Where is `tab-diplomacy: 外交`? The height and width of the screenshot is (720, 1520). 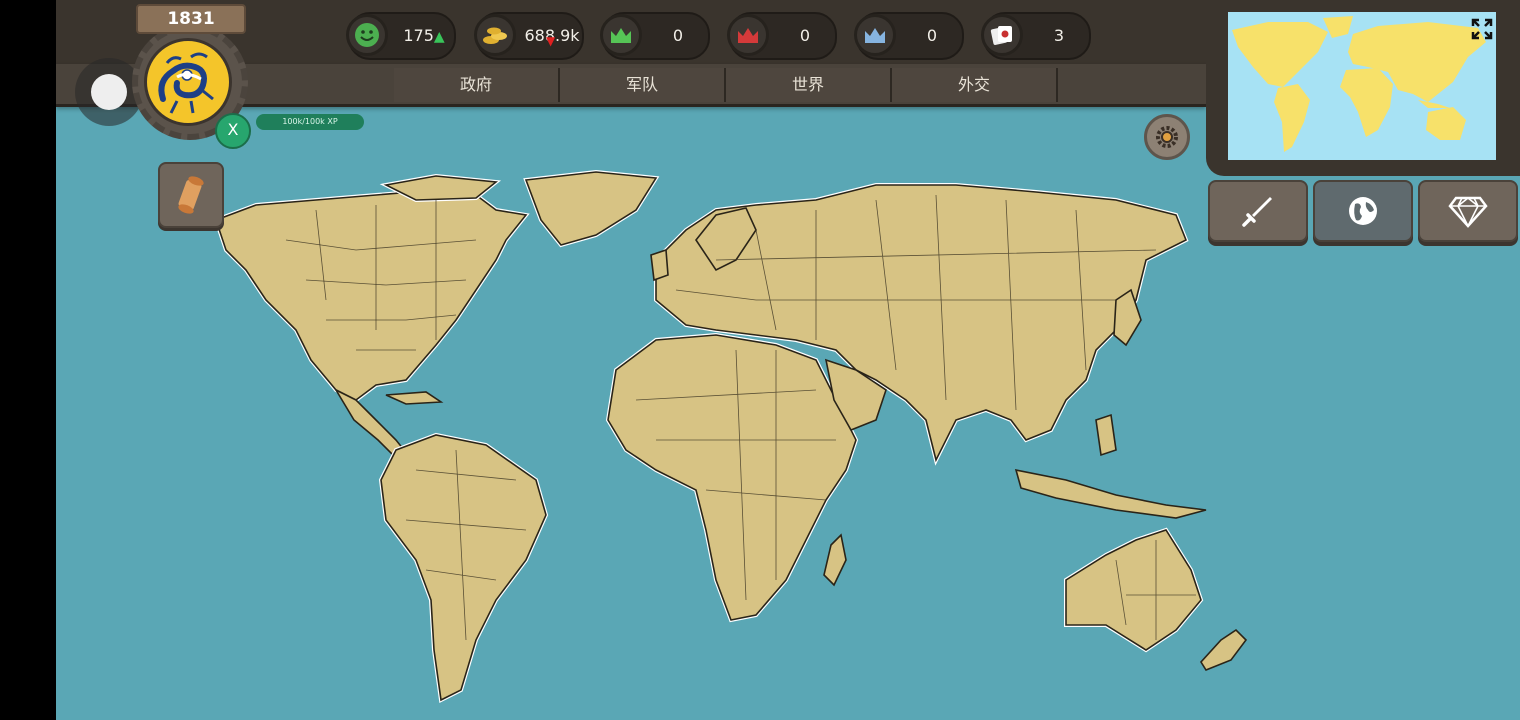 tab-diplomacy: 外交 is located at coordinates (975, 85).